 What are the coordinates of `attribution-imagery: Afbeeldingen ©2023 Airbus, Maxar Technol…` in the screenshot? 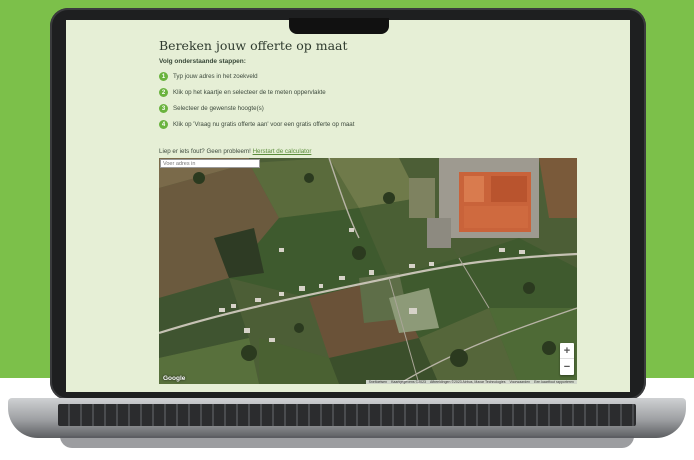 It's located at (467, 382).